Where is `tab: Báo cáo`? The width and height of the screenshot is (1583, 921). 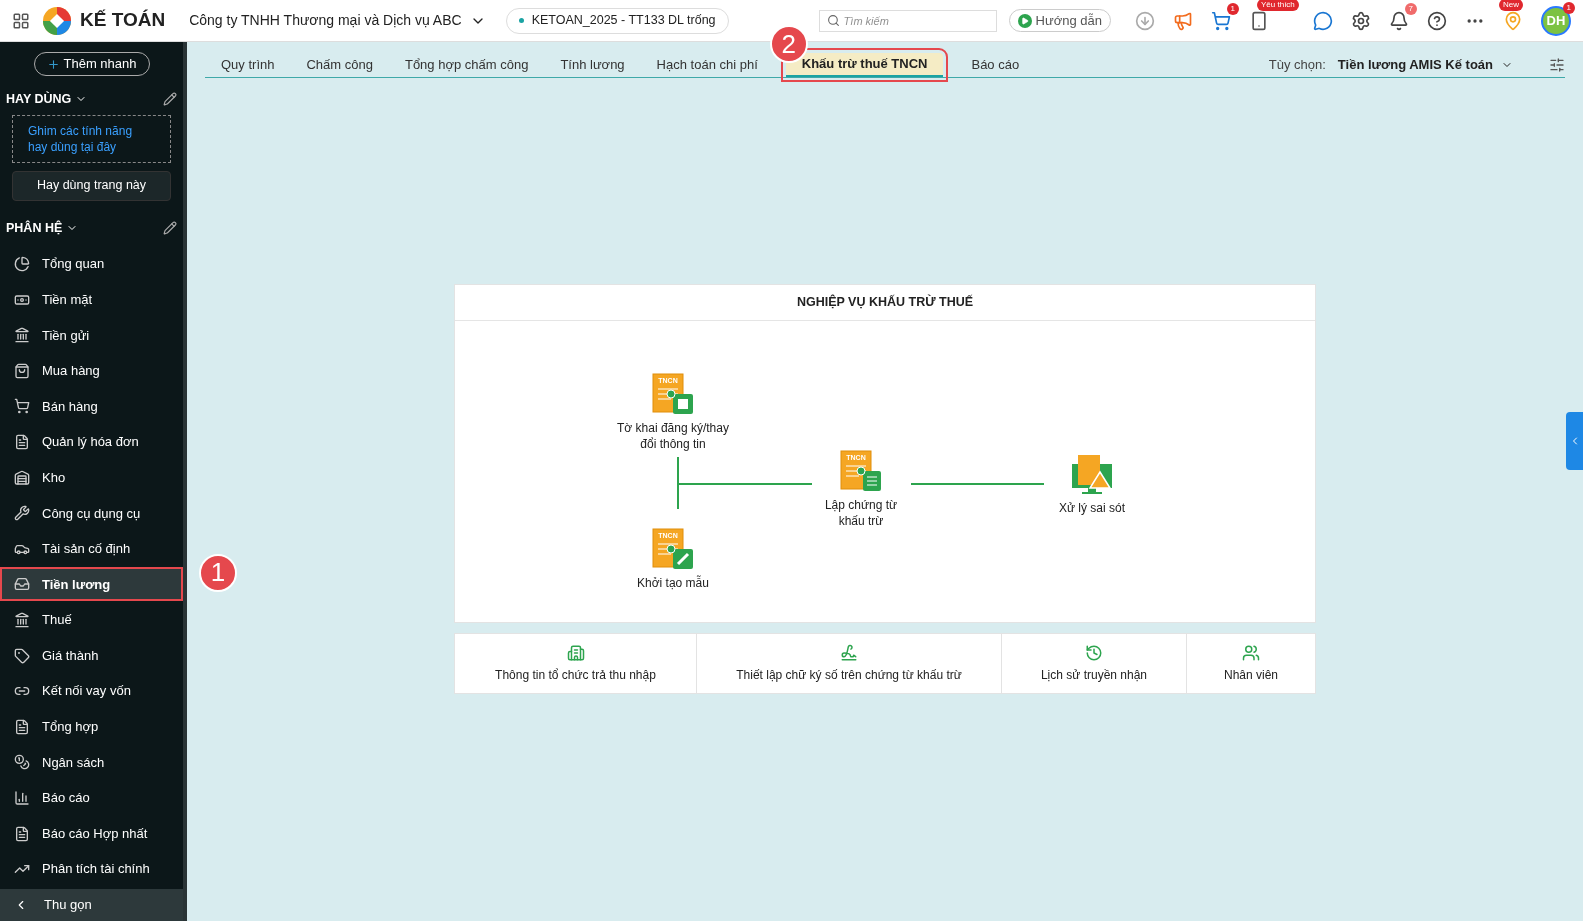
tab: Báo cáo is located at coordinates (995, 65).